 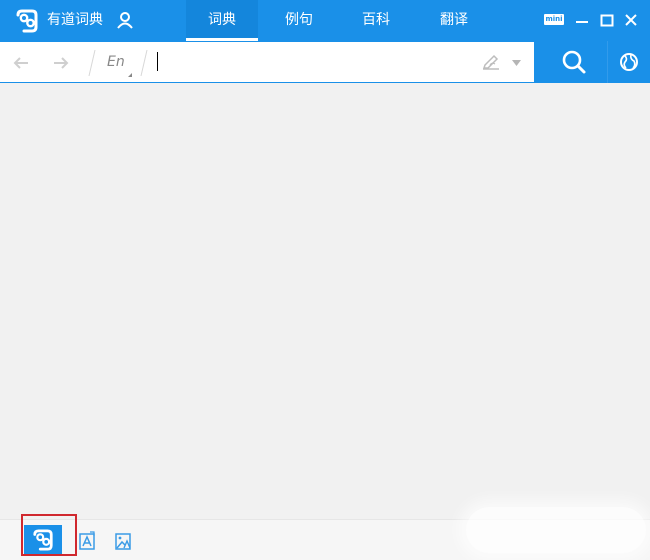 I want to click on tab-examples: 例句, so click(x=299, y=20).